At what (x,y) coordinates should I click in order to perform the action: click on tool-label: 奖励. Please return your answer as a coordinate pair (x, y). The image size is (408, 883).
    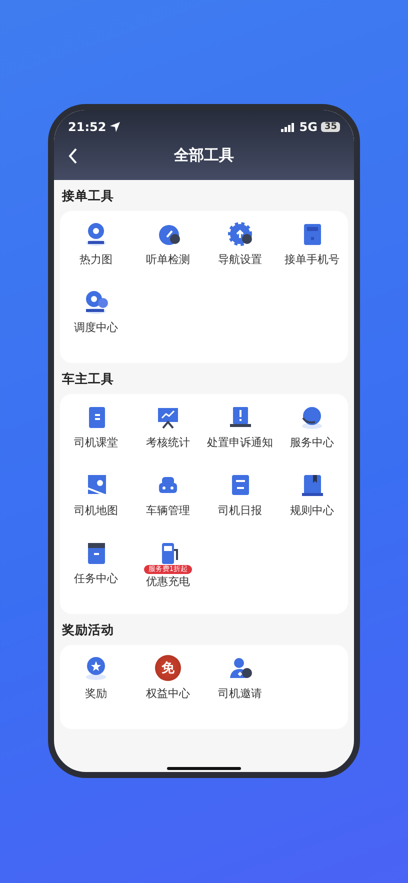
    Looking at the image, I should click on (96, 693).